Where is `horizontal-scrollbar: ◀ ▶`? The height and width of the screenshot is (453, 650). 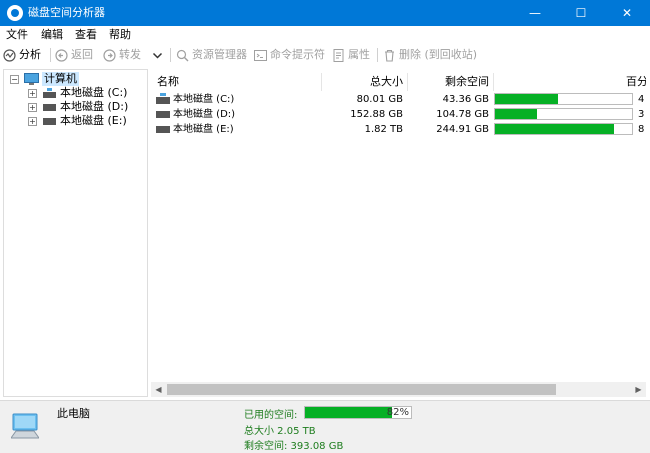 horizontal-scrollbar: ◀ ▶ is located at coordinates (398, 389).